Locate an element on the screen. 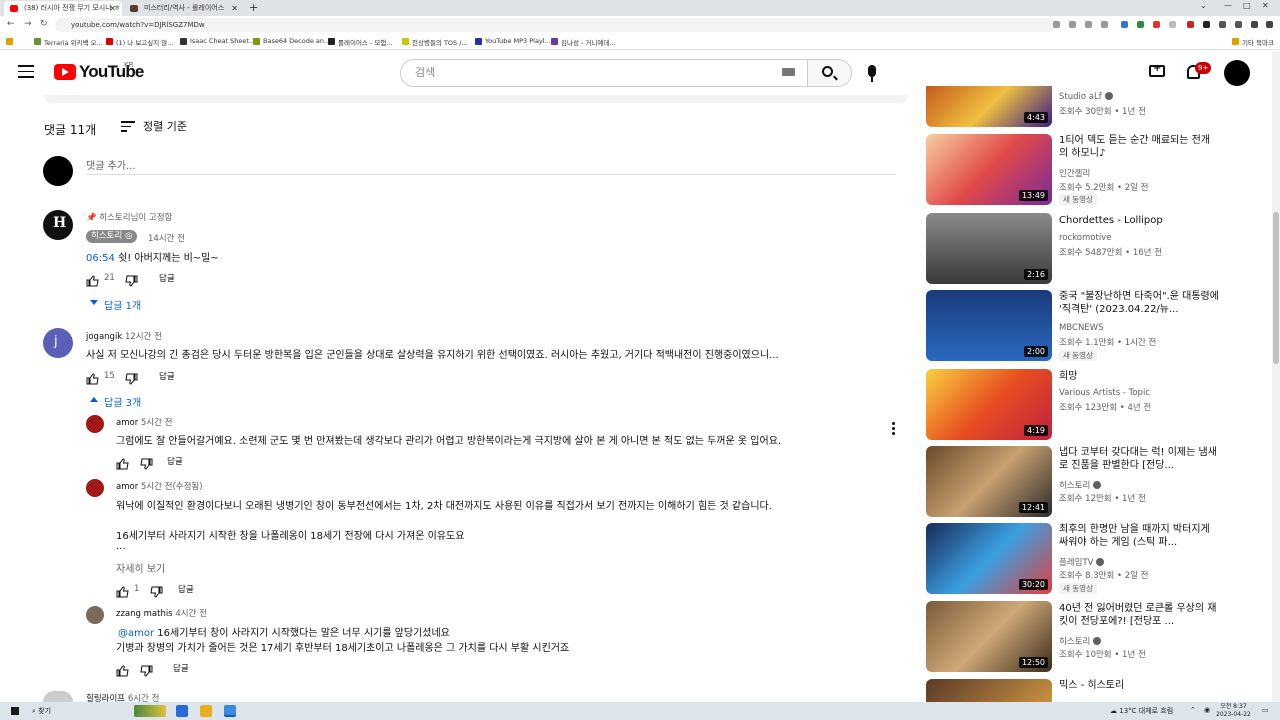 The height and width of the screenshot is (720, 1280). video-thumbnail: 12:41 is located at coordinates (989, 481).